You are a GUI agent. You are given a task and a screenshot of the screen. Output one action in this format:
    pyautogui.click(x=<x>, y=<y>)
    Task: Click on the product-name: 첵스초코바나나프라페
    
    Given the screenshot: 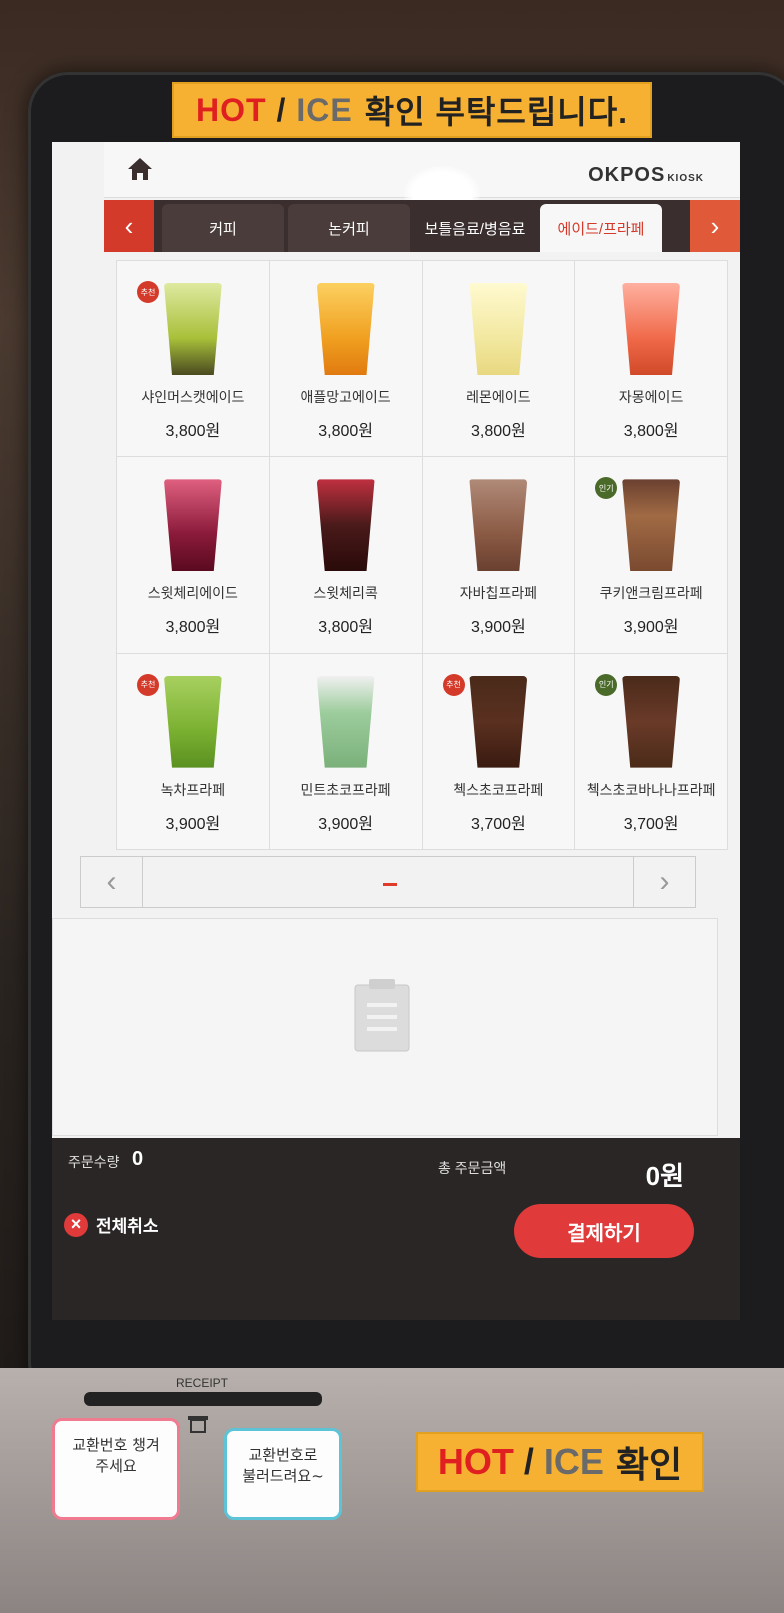 What is the action you would take?
    pyautogui.click(x=651, y=789)
    